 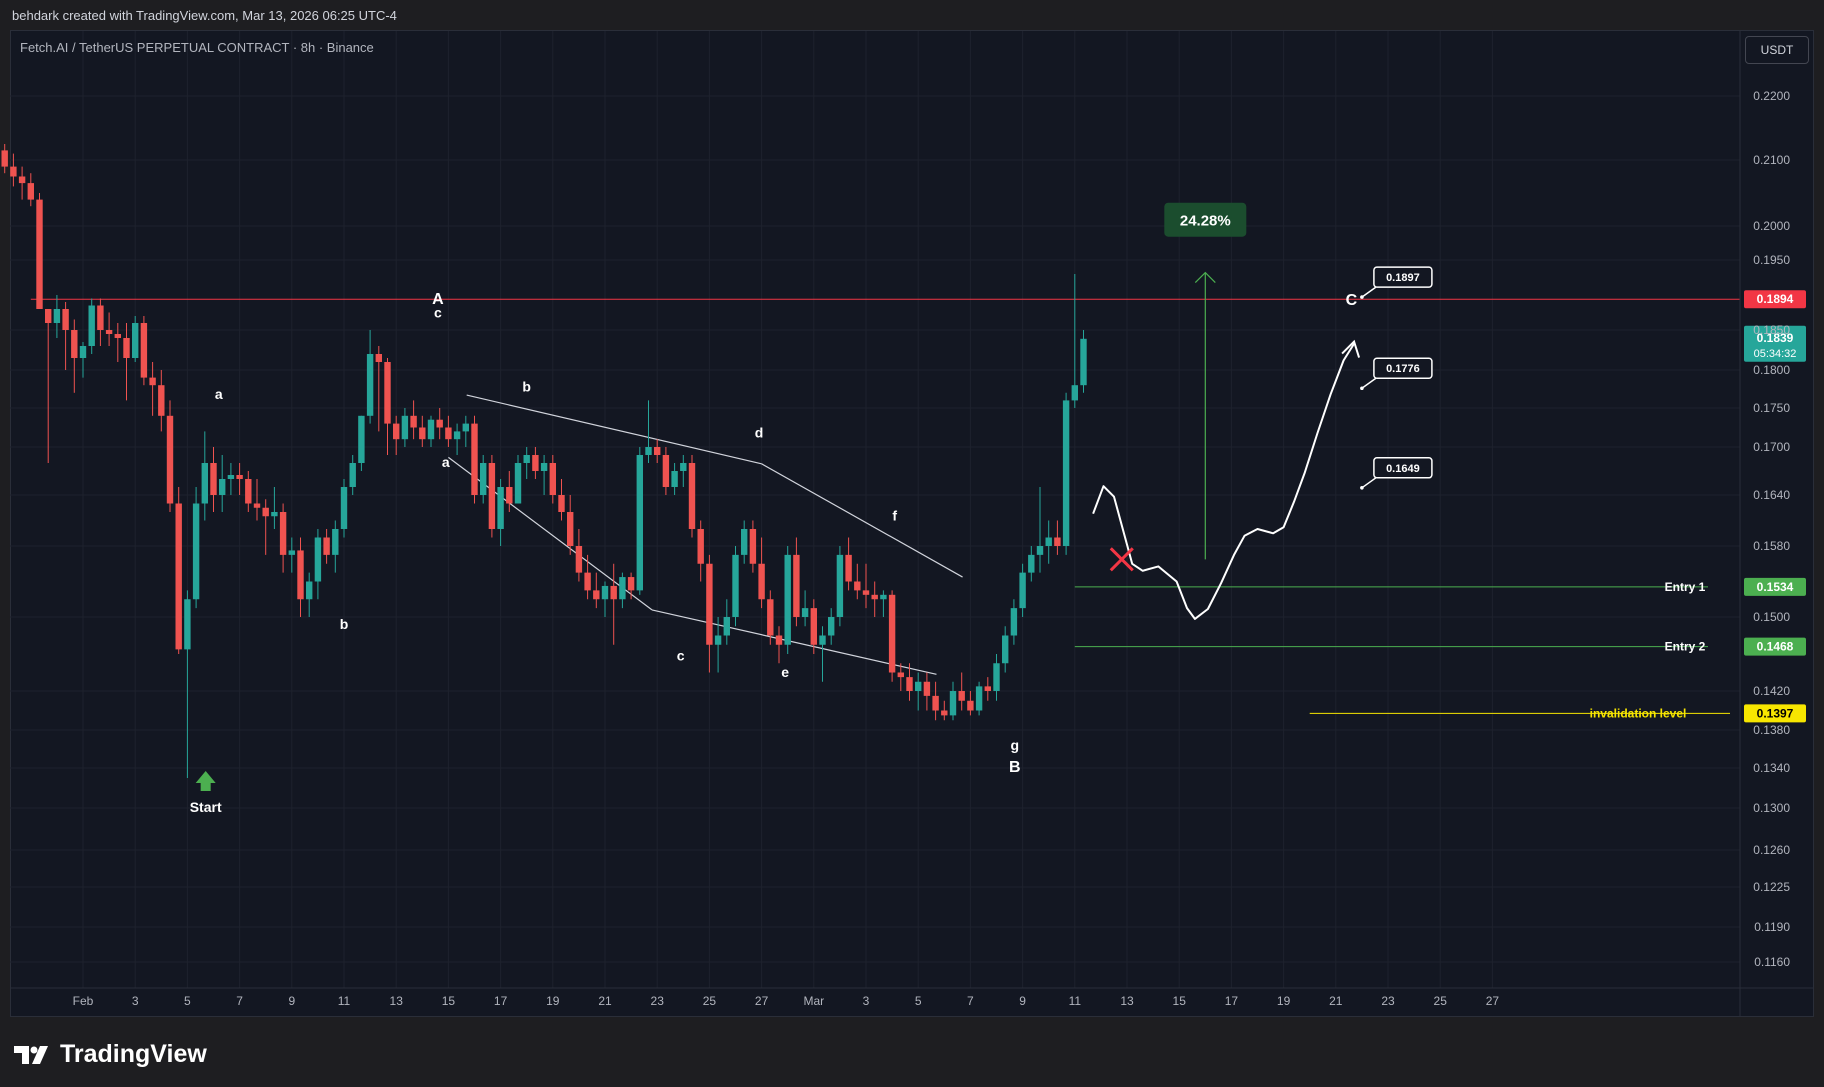 I want to click on x-tick-label: Feb, so click(x=83, y=1001).